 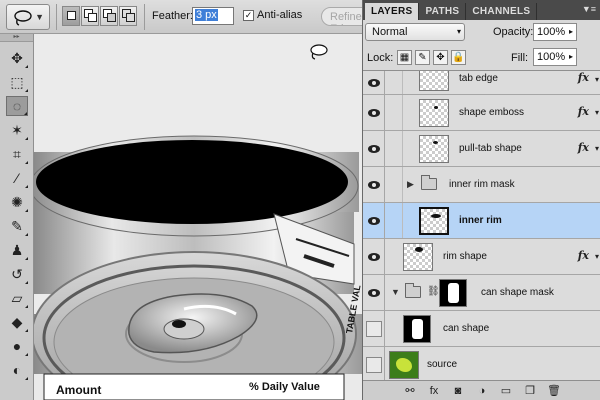 I want to click on layer-name: can shape, so click(x=466, y=328).